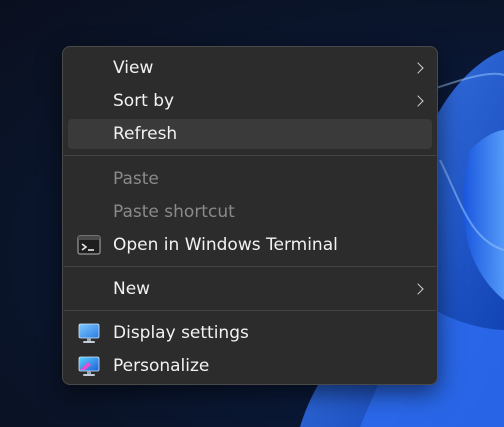 The image size is (504, 427). I want to click on menu-item-label: View, so click(133, 68).